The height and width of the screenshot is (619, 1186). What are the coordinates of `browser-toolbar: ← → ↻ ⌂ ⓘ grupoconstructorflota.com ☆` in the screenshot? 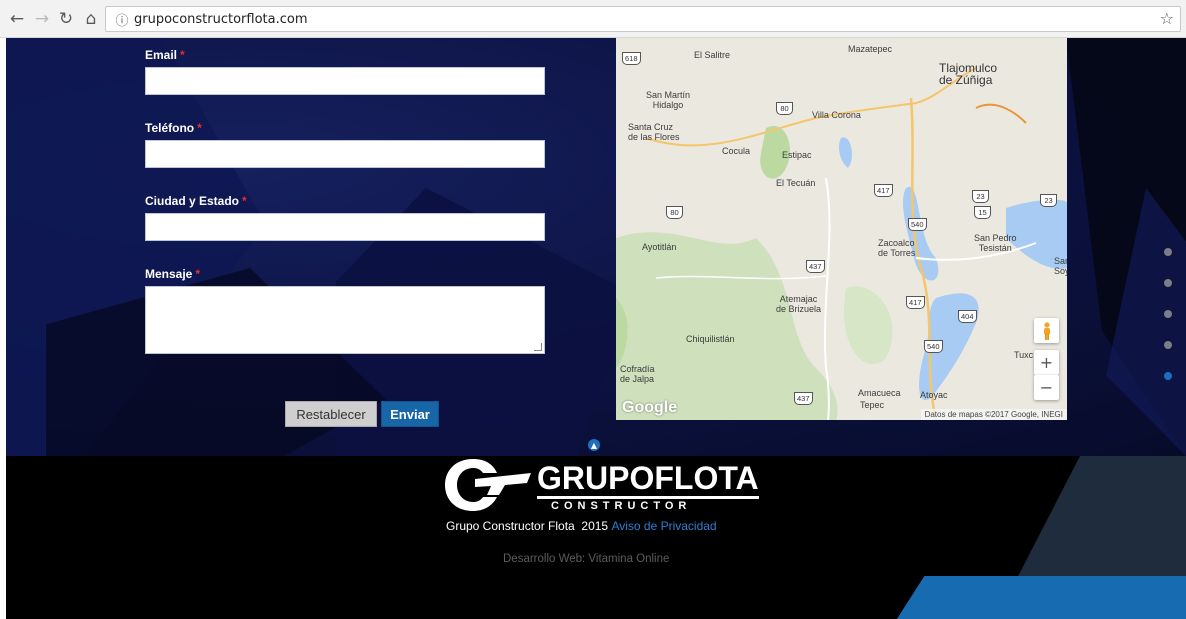 It's located at (593, 19).